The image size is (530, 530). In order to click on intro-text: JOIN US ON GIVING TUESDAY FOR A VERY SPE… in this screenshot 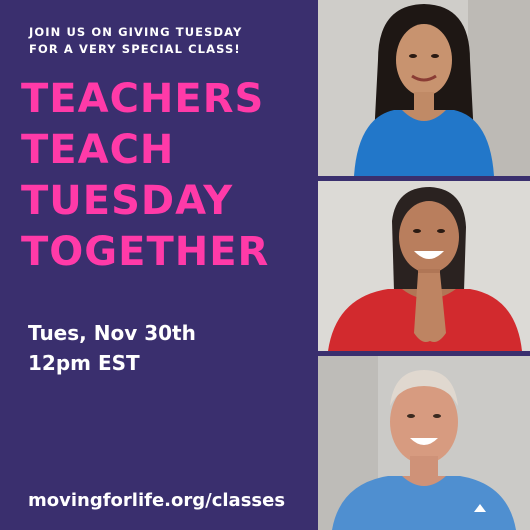, I will do `click(135, 41)`.